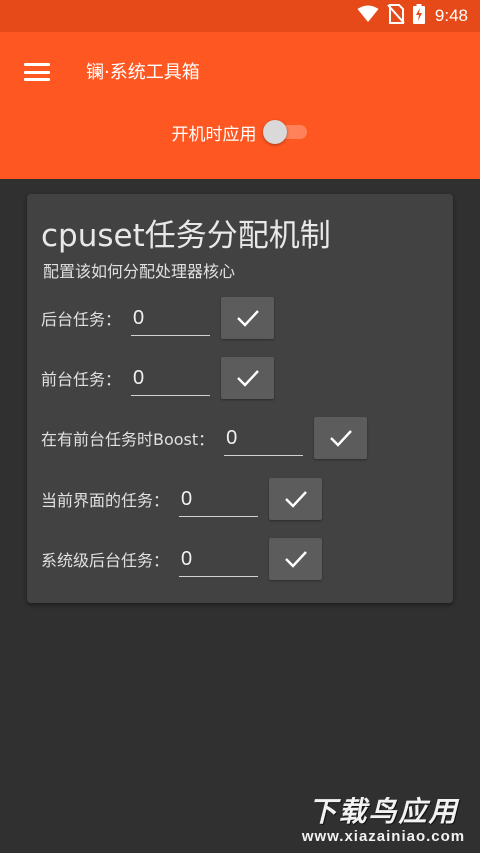 Image resolution: width=480 pixels, height=853 pixels. Describe the element at coordinates (219, 559) in the screenshot. I see `system-background-tasks-input` at that location.